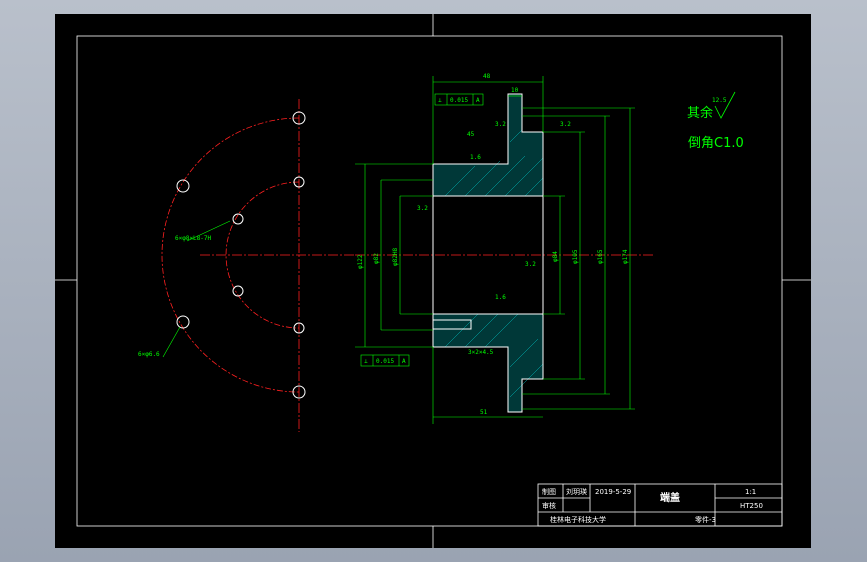 This screenshot has width=867, height=562. Describe the element at coordinates (700, 113) in the screenshot. I see `note-rest: 其余` at that location.